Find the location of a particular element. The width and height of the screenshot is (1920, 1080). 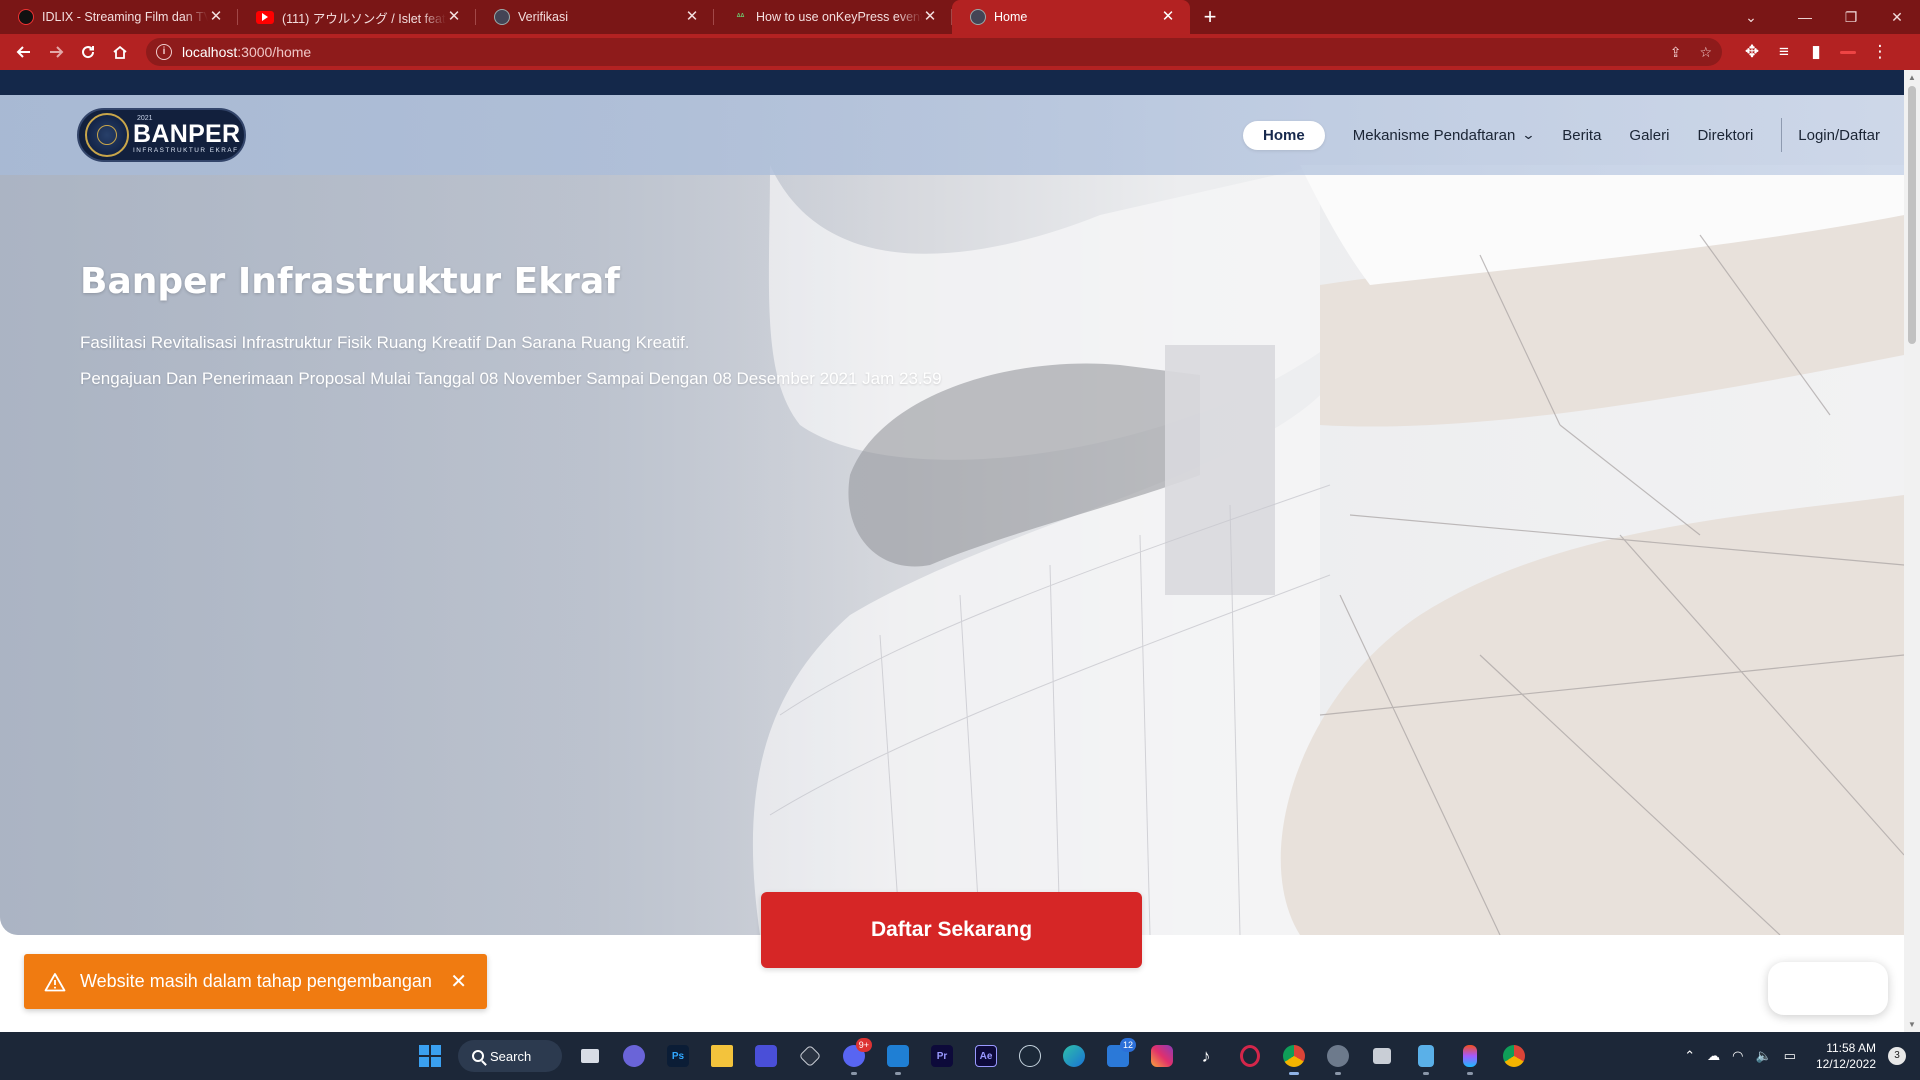

scroll-up-icon: ▲ is located at coordinates (1912, 77).